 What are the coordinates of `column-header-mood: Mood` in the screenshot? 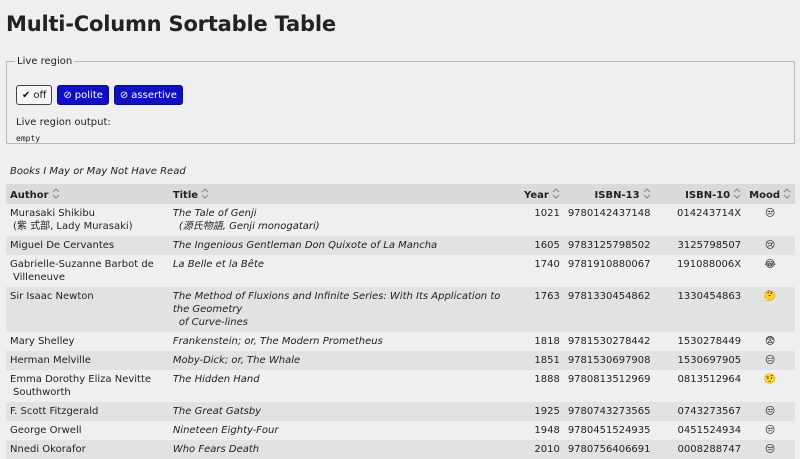 It's located at (770, 194).